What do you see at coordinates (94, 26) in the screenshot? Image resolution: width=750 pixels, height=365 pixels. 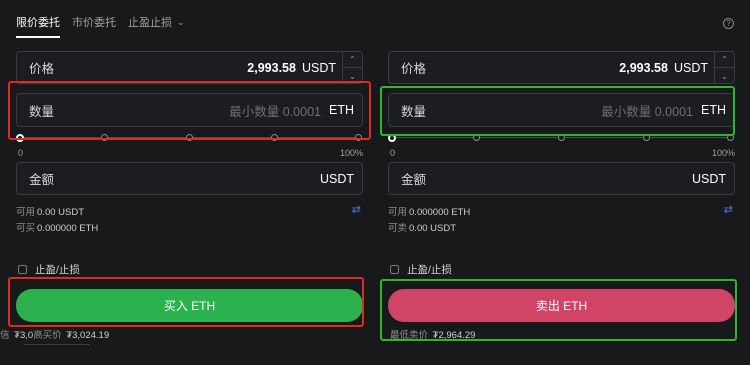 I see `tab-market-order: 市价委托` at bounding box center [94, 26].